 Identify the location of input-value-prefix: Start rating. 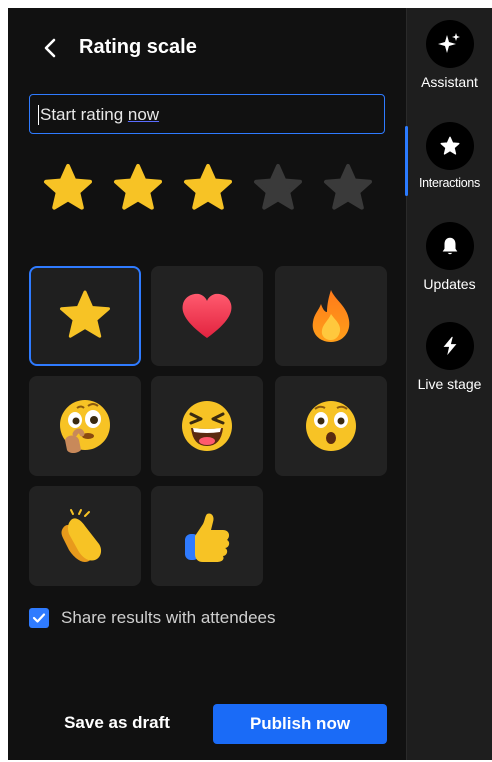
(84, 114).